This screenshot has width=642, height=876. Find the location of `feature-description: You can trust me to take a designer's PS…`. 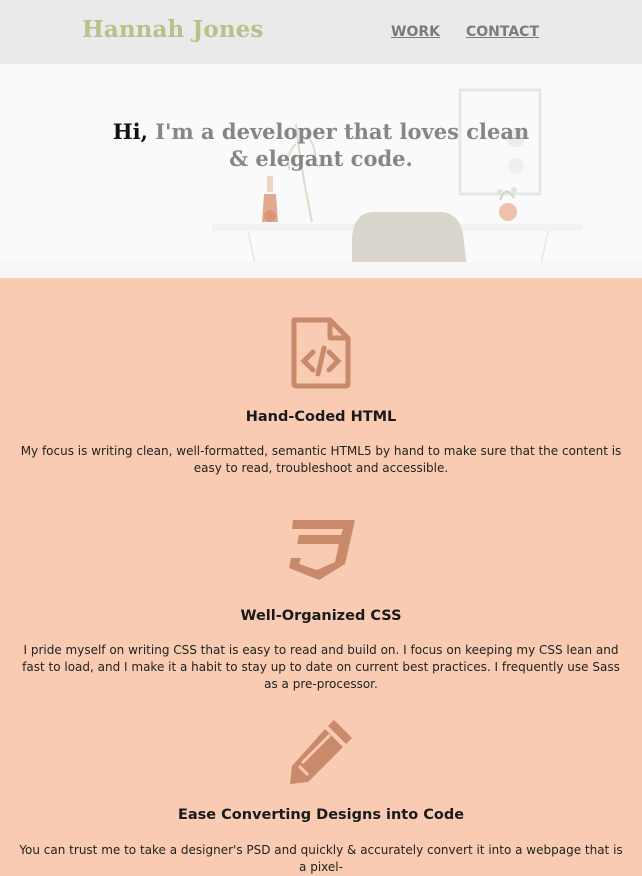

feature-description: You can trust me to take a designer's PS… is located at coordinates (321, 858).